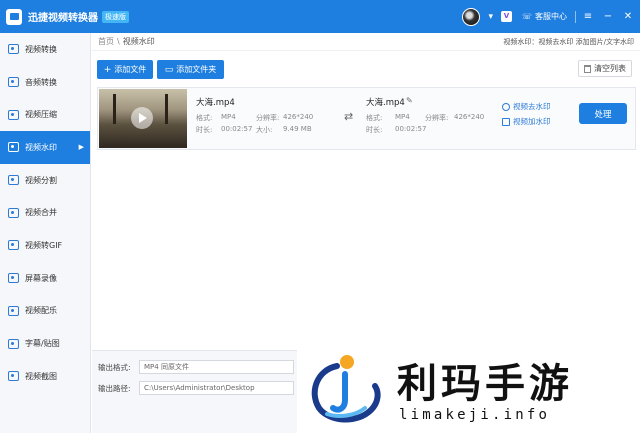 The height and width of the screenshot is (433, 640). I want to click on clear-list-button: 清空列表, so click(605, 68).